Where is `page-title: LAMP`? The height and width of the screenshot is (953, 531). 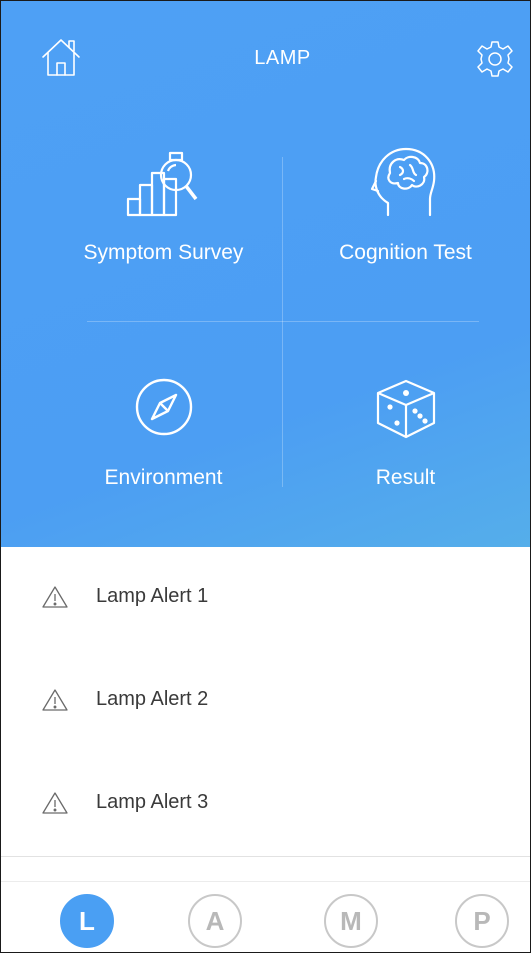
page-title: LAMP is located at coordinates (282, 58).